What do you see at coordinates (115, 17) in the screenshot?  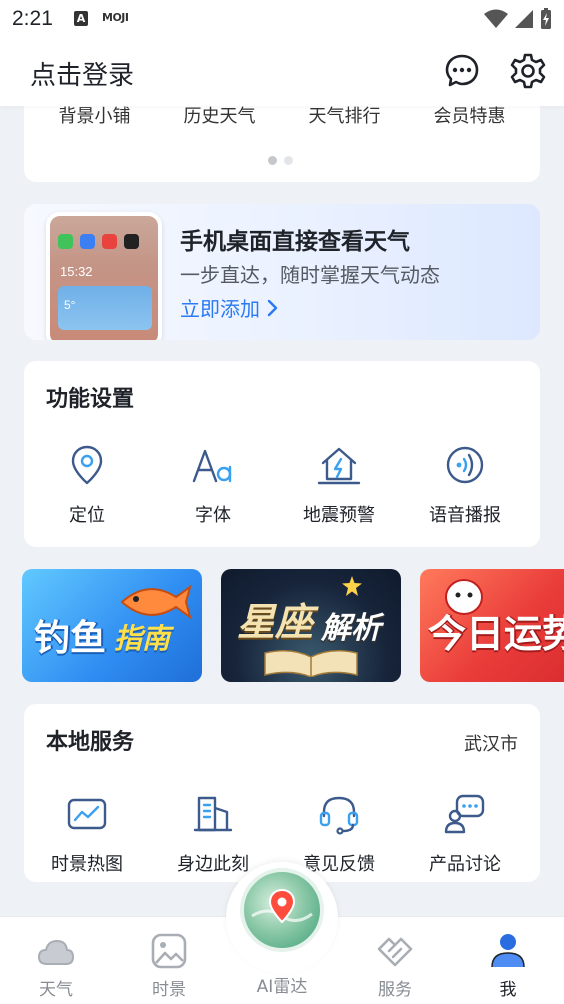 I see `moji-notification-icon: MOJI` at bounding box center [115, 17].